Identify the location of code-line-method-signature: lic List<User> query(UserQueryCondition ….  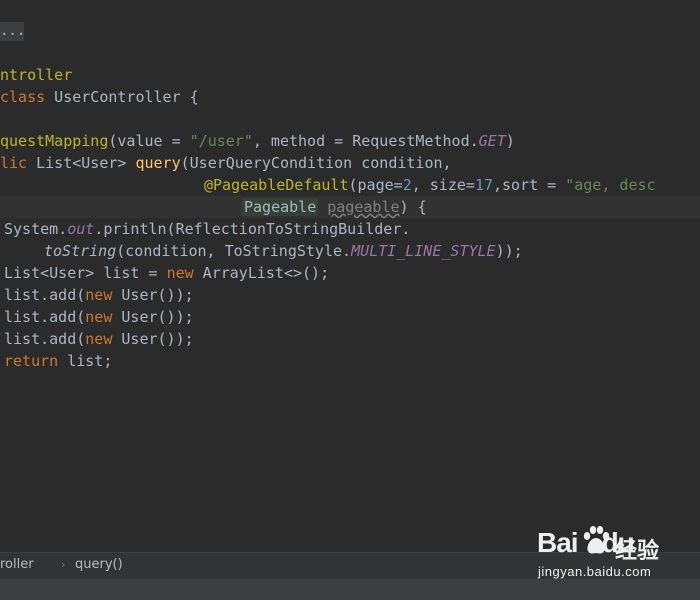
(226, 163).